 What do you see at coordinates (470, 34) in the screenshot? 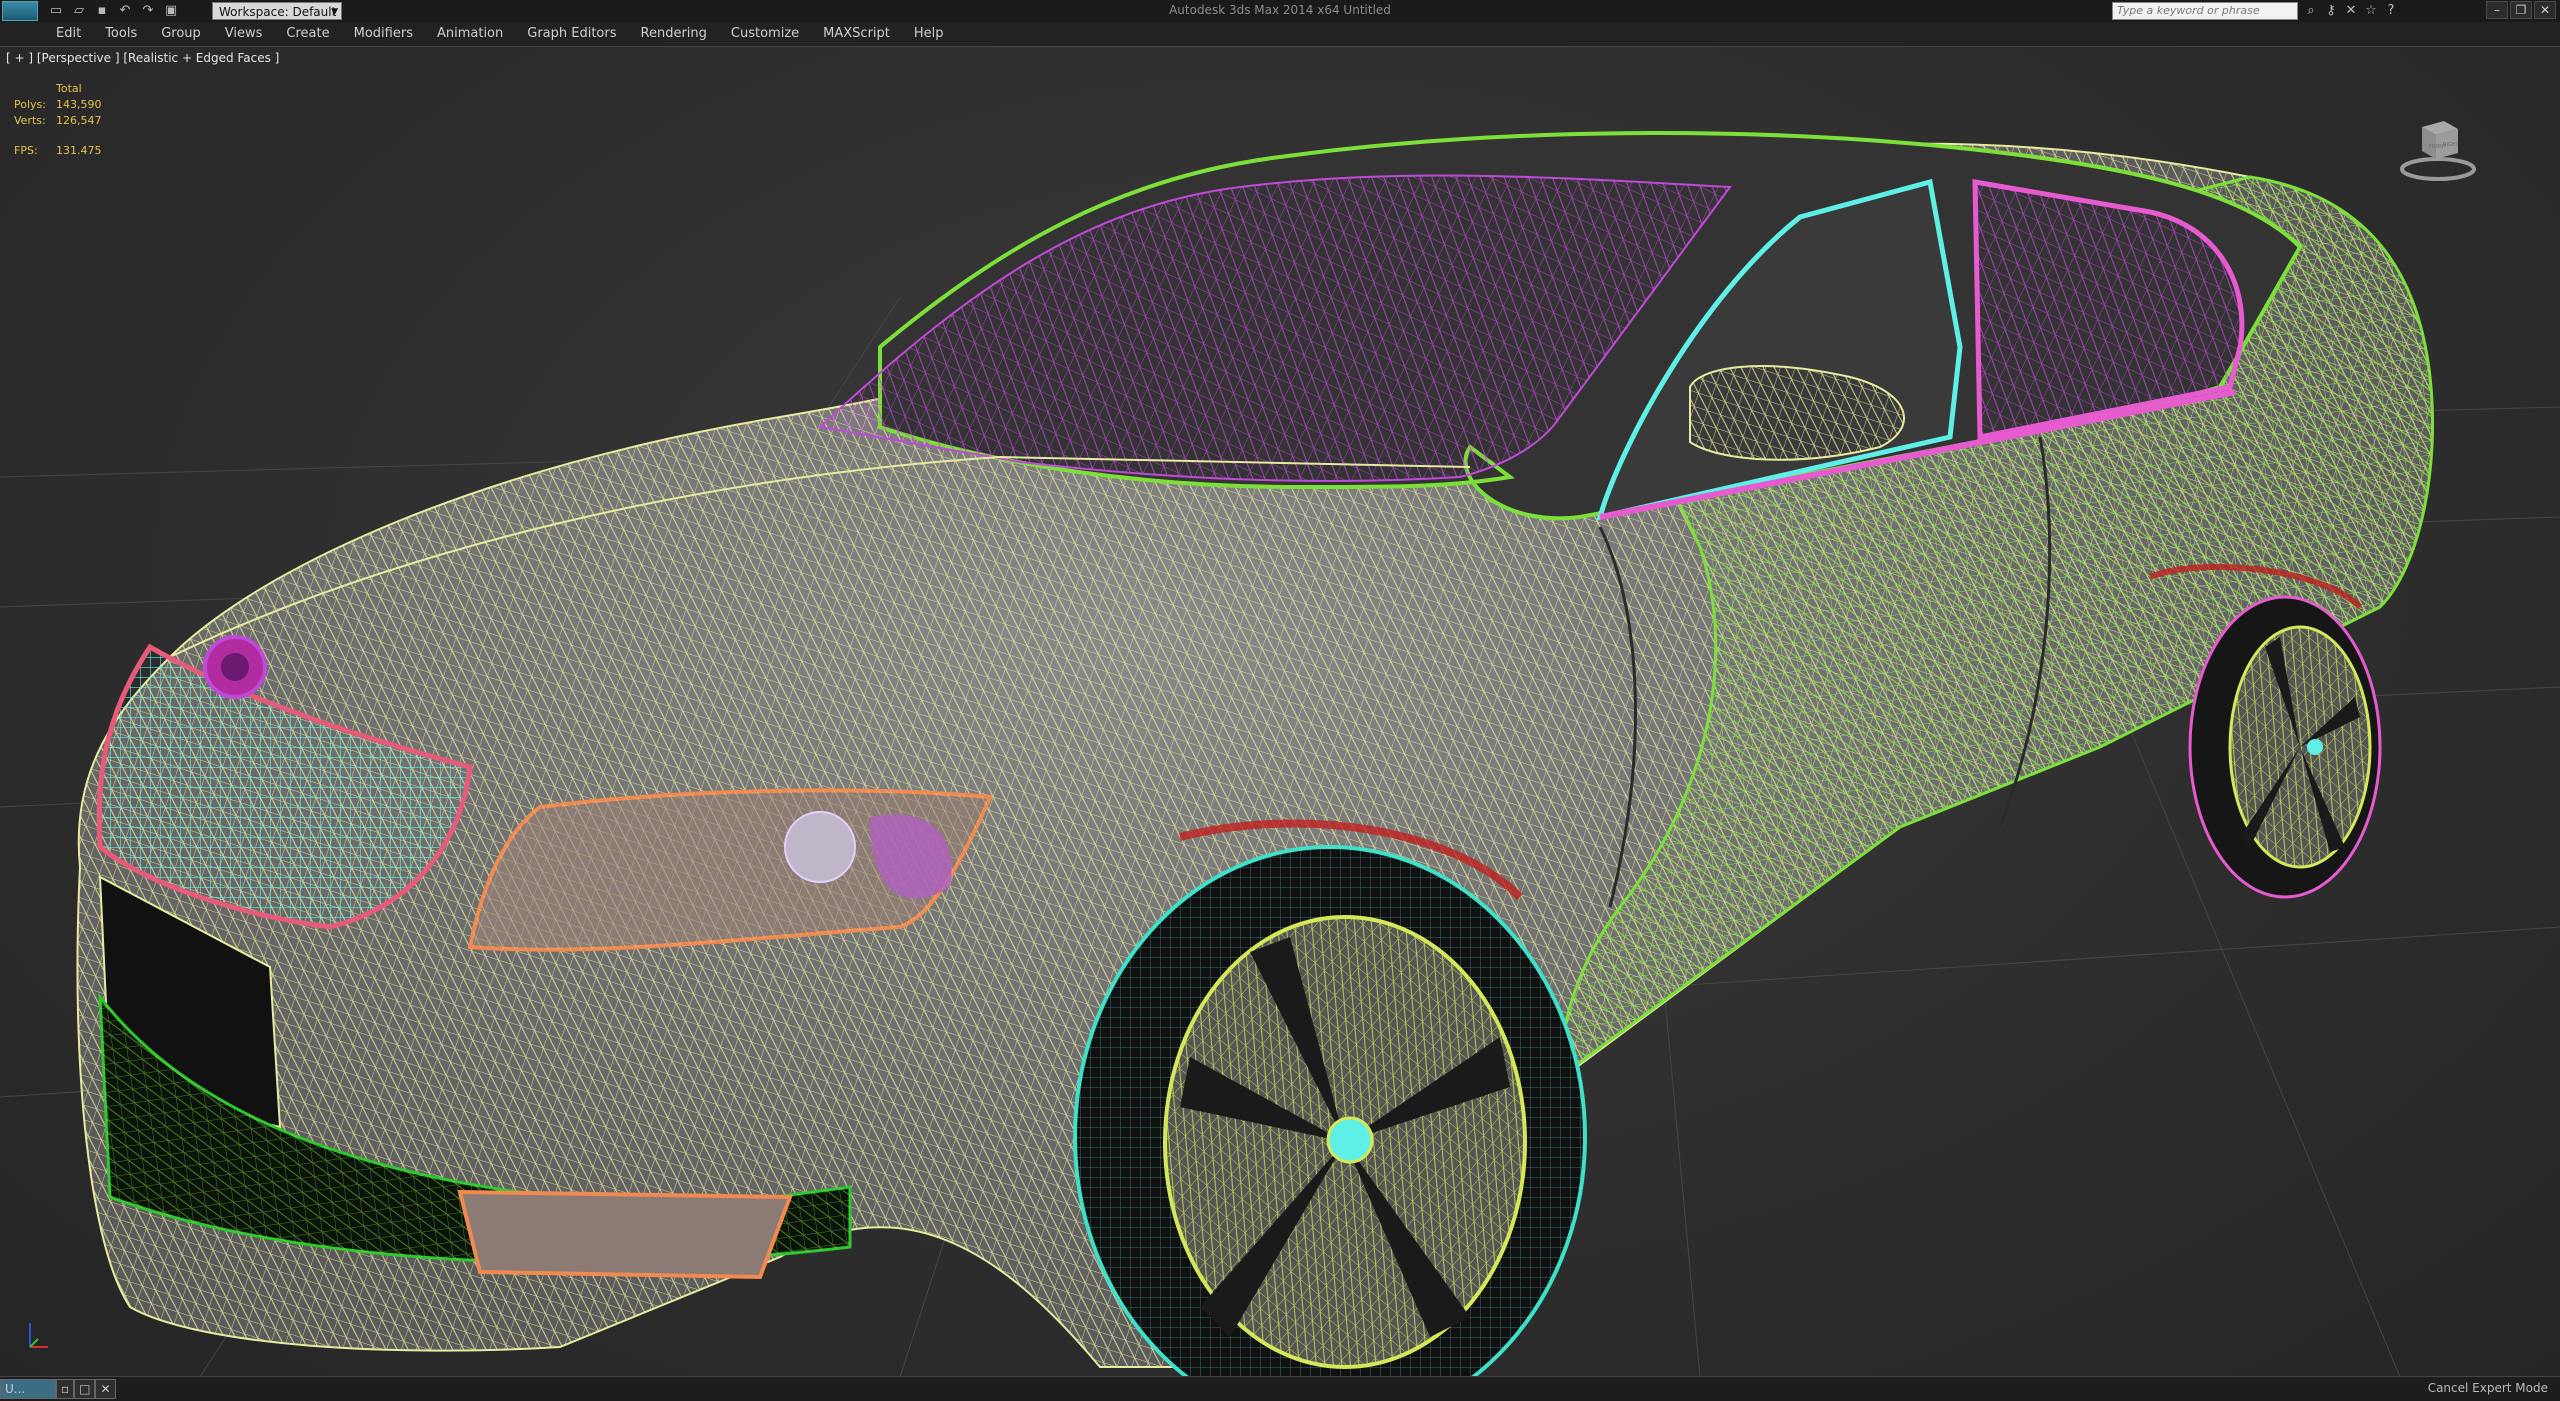
I see `menu-animation: Animation` at bounding box center [470, 34].